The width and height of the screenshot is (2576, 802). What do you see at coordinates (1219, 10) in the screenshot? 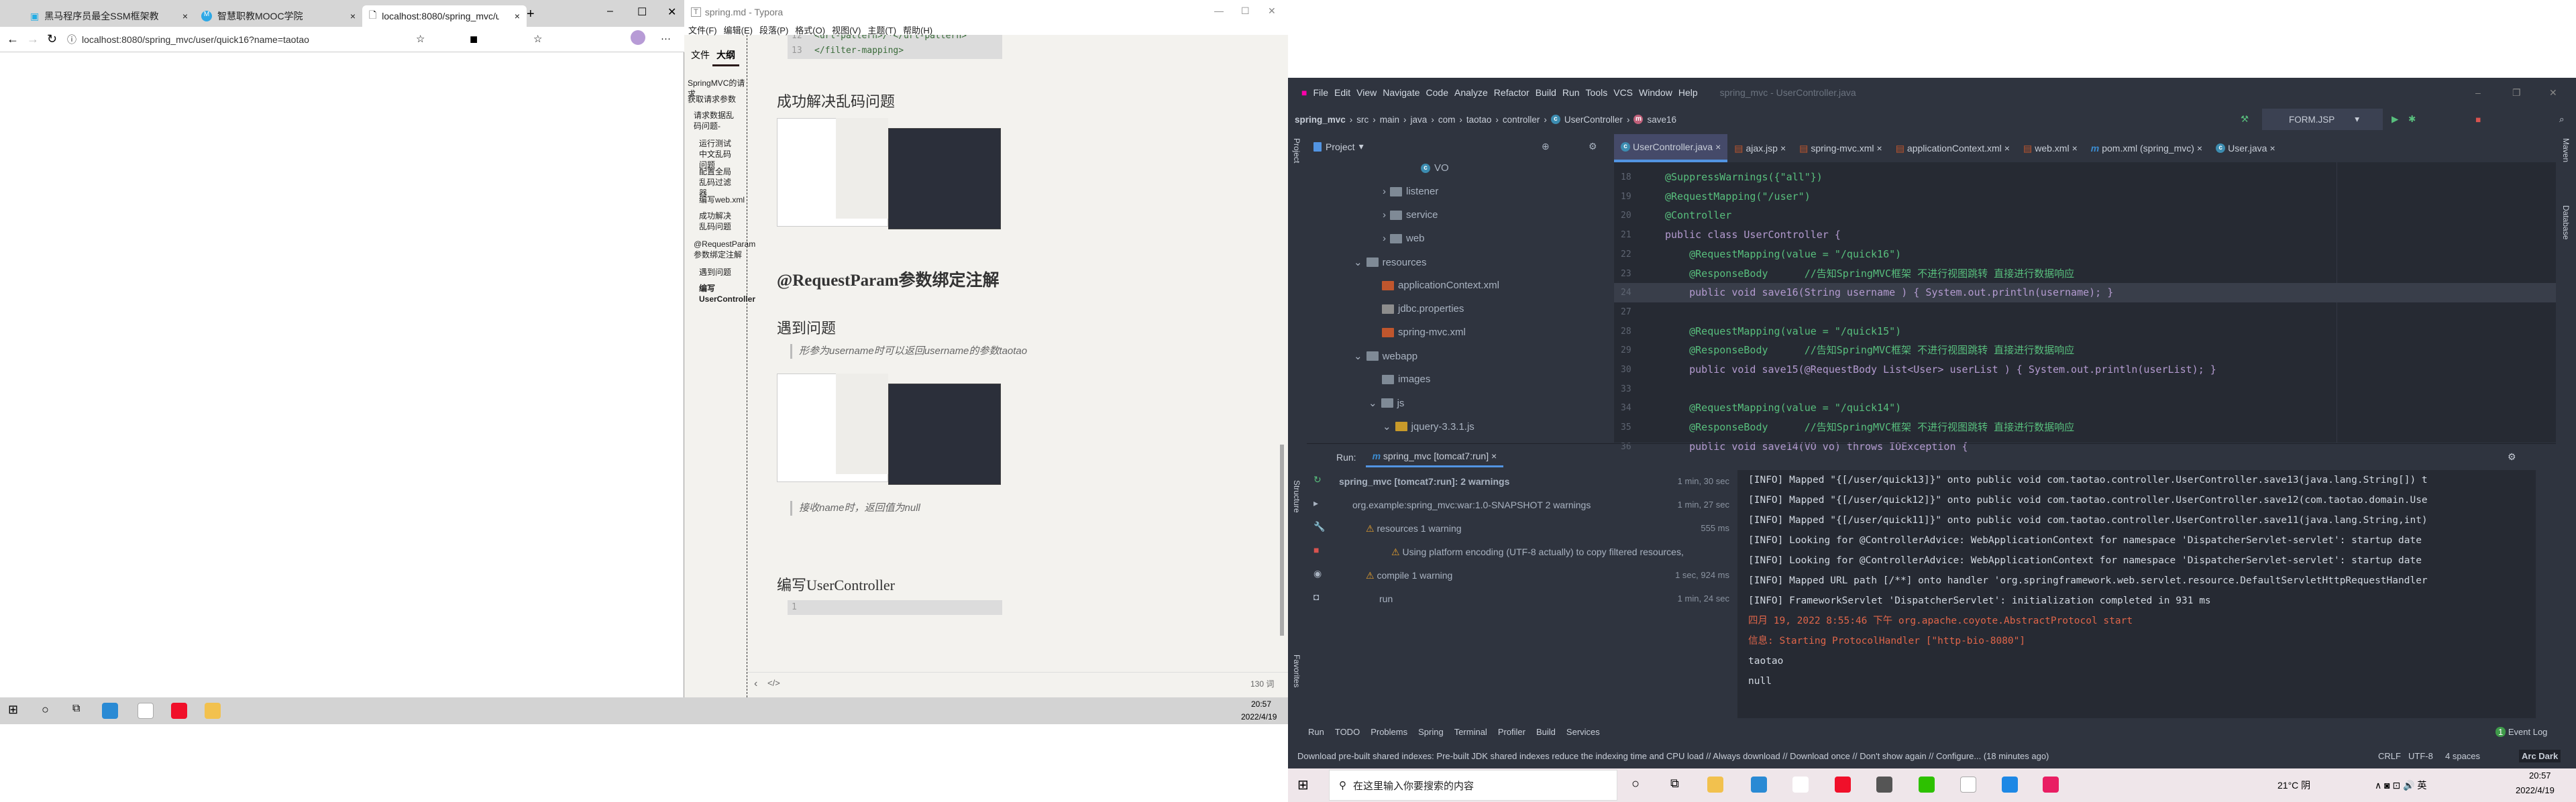
I see `minimize-button: —` at bounding box center [1219, 10].